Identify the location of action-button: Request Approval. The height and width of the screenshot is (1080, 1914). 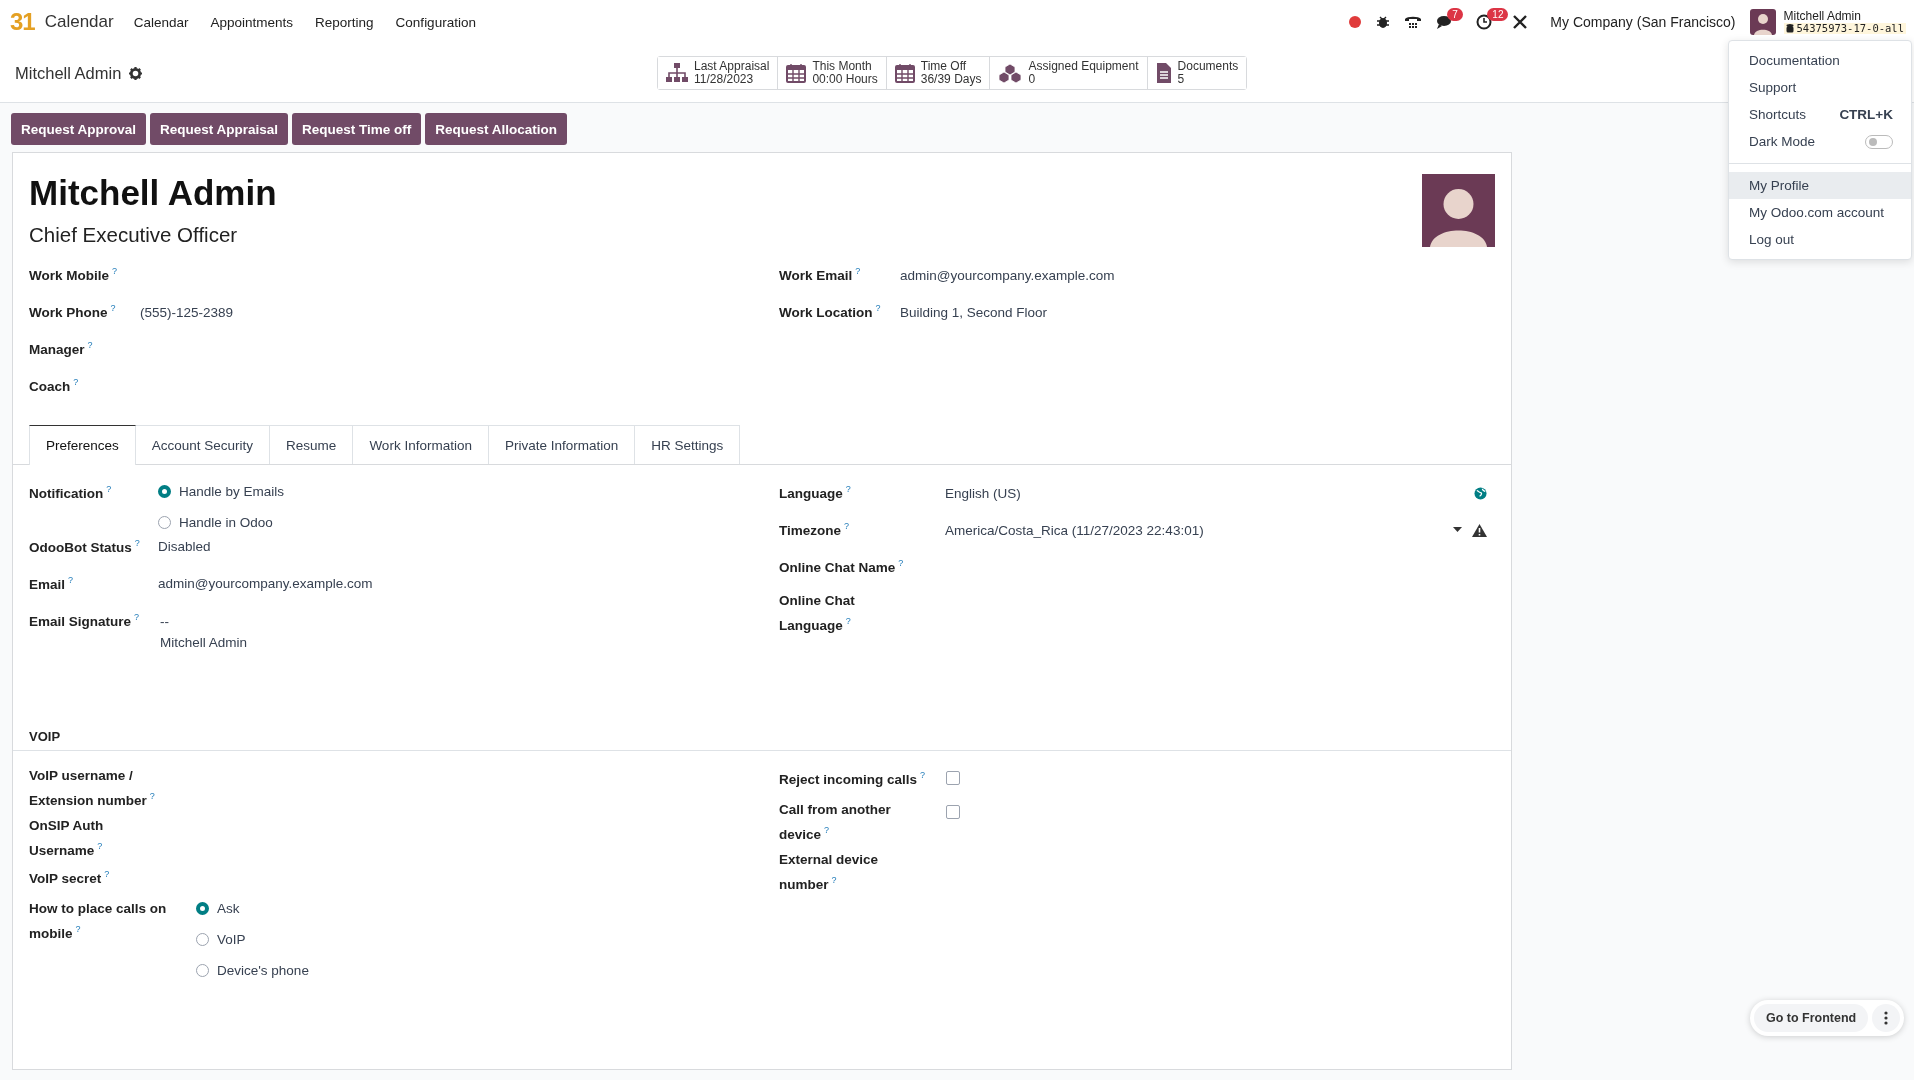
(79, 129).